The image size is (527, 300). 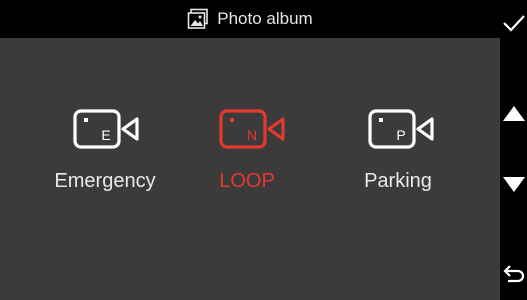 I want to click on mode-label: Emergency, so click(x=105, y=181).